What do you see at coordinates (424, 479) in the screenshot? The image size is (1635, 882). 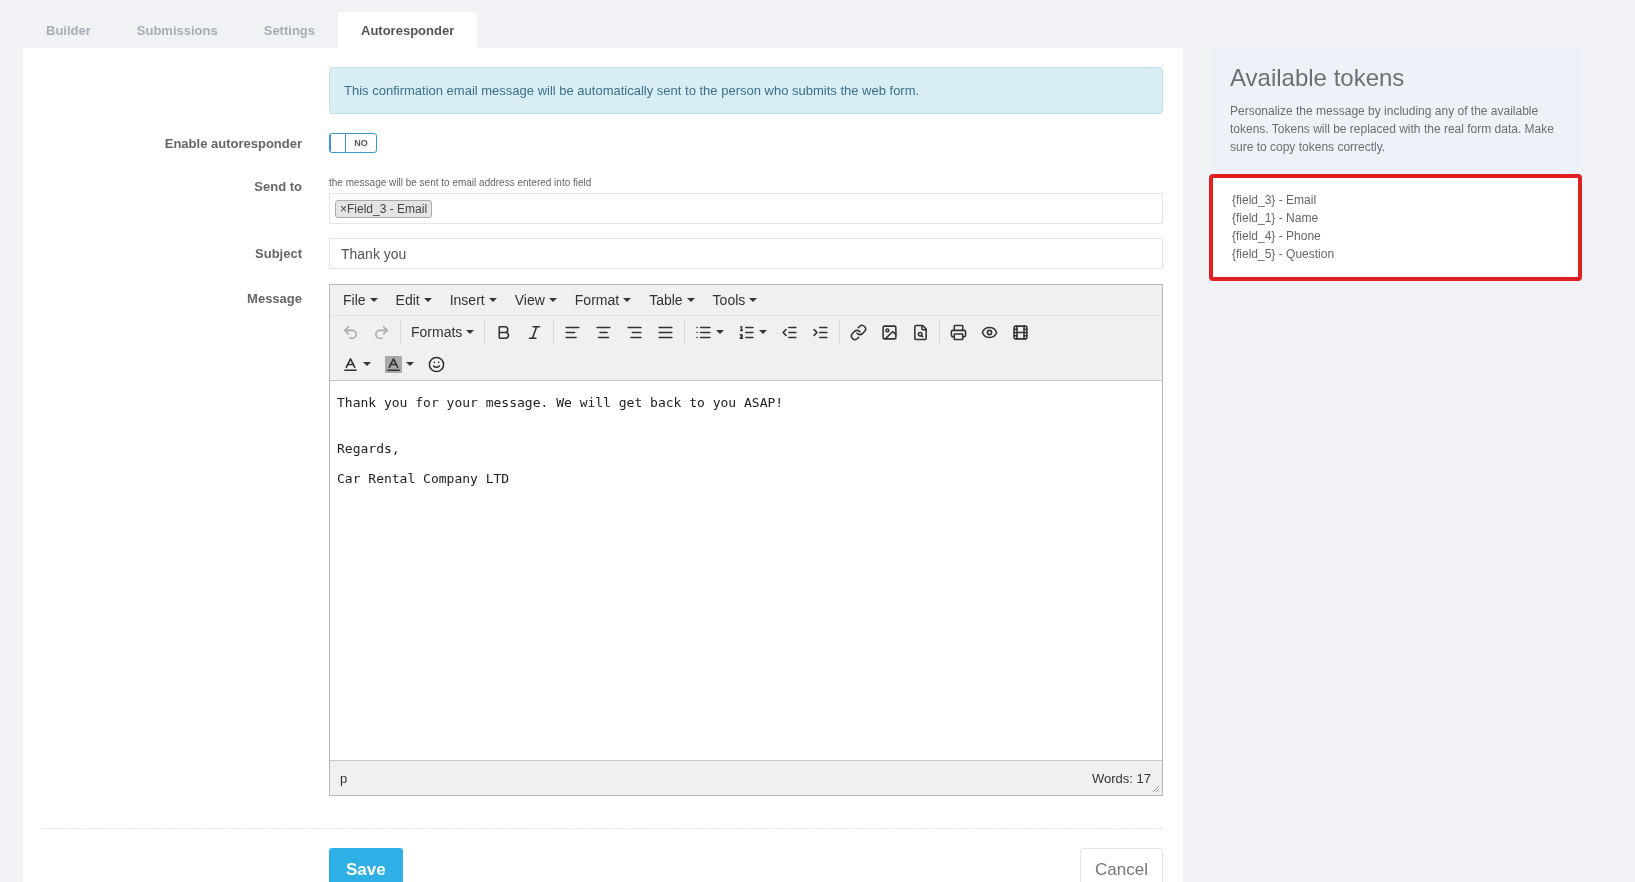 I see `message-paragraph: Car Rental Company LTD` at bounding box center [424, 479].